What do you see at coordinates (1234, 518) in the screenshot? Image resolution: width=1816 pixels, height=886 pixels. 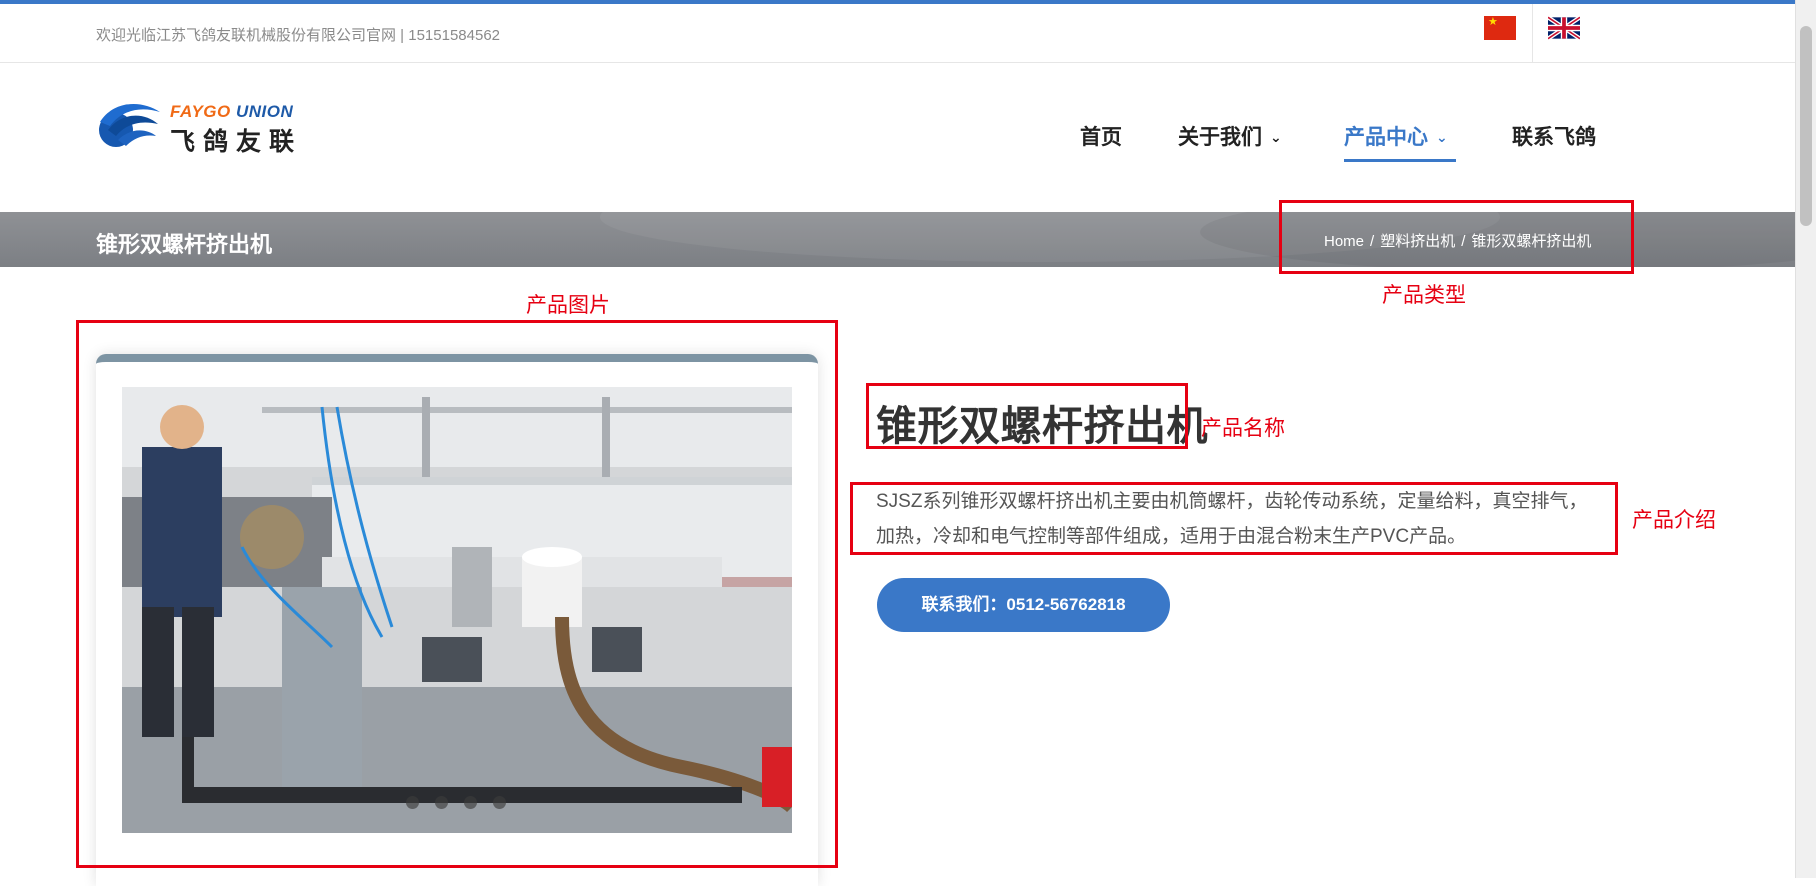 I see `annotation-box-product-intro` at bounding box center [1234, 518].